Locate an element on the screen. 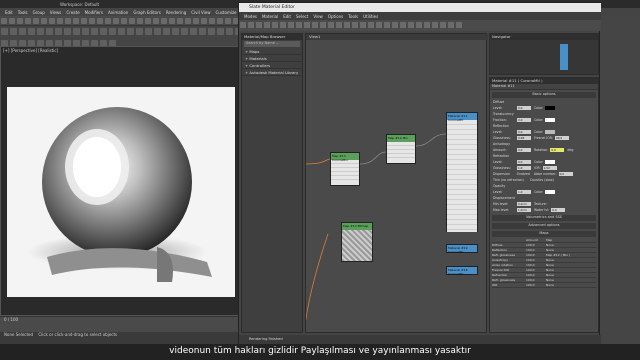 This screenshot has height=360, width=640. navigator-panel: Navigator is located at coordinates (544, 54).